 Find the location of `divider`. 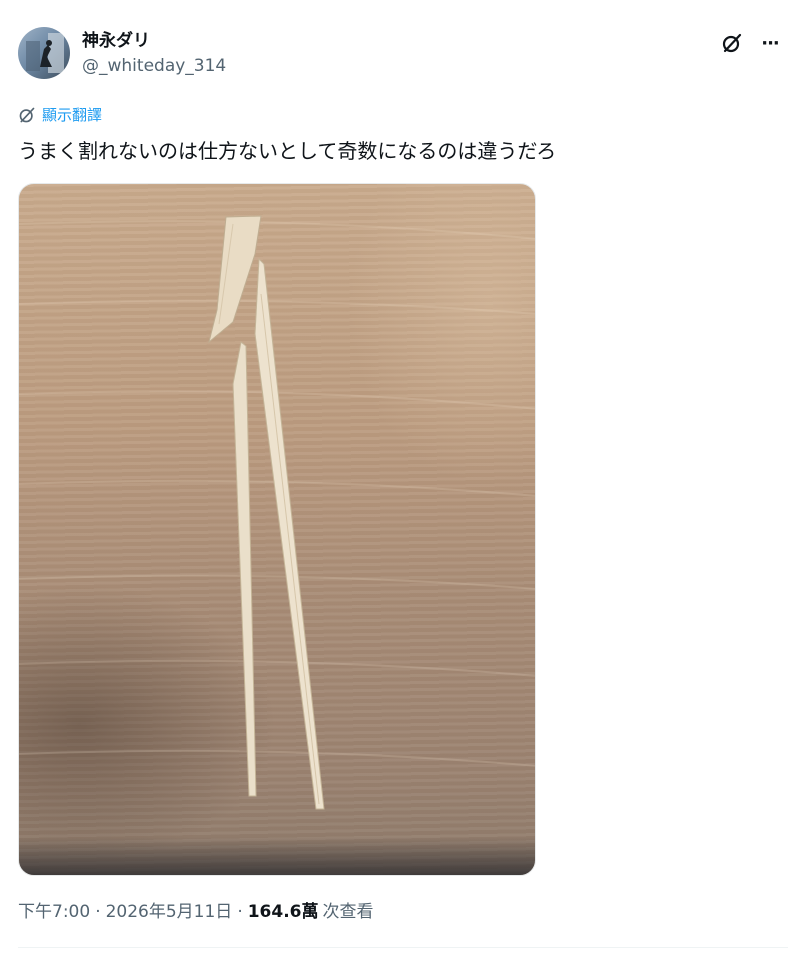

divider is located at coordinates (403, 947).